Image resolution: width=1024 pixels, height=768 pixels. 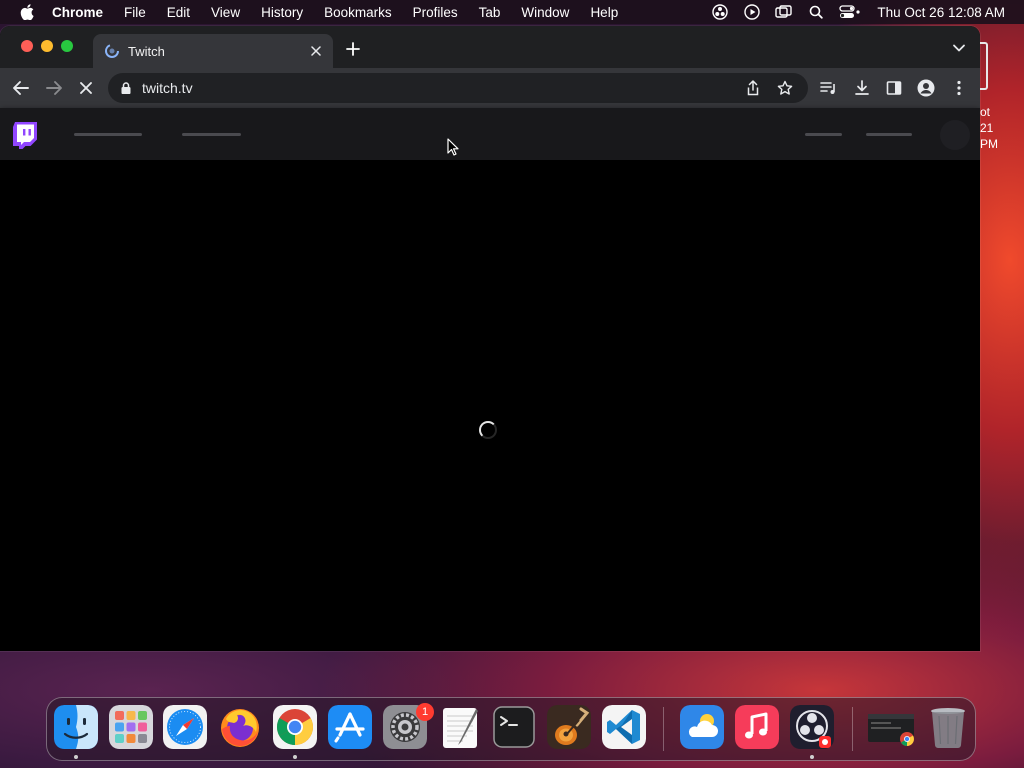 I want to click on system-settings-badge: 1, so click(x=425, y=712).